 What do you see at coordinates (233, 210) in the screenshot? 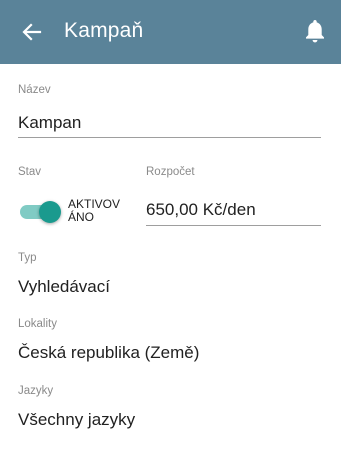
I see `budget-field` at bounding box center [233, 210].